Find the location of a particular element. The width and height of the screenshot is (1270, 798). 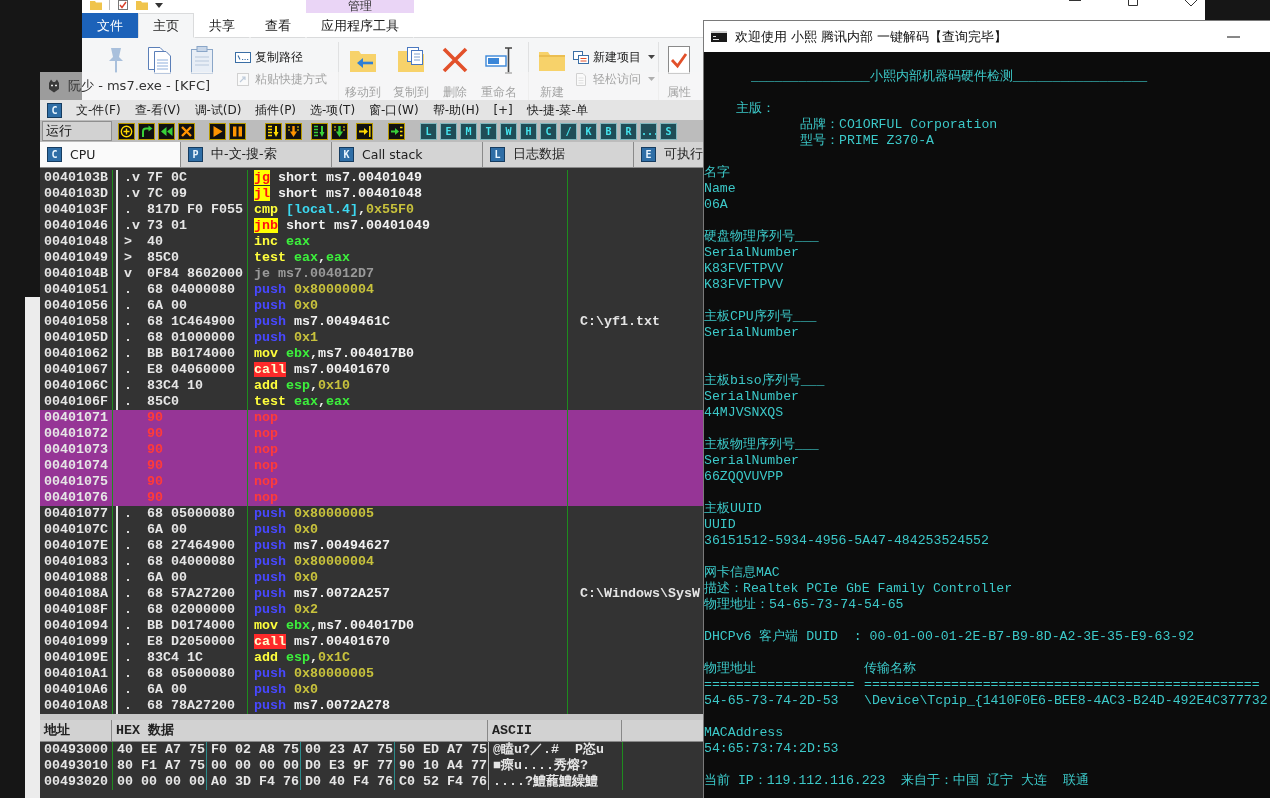

tab: E 可执行 is located at coordinates (668, 154).